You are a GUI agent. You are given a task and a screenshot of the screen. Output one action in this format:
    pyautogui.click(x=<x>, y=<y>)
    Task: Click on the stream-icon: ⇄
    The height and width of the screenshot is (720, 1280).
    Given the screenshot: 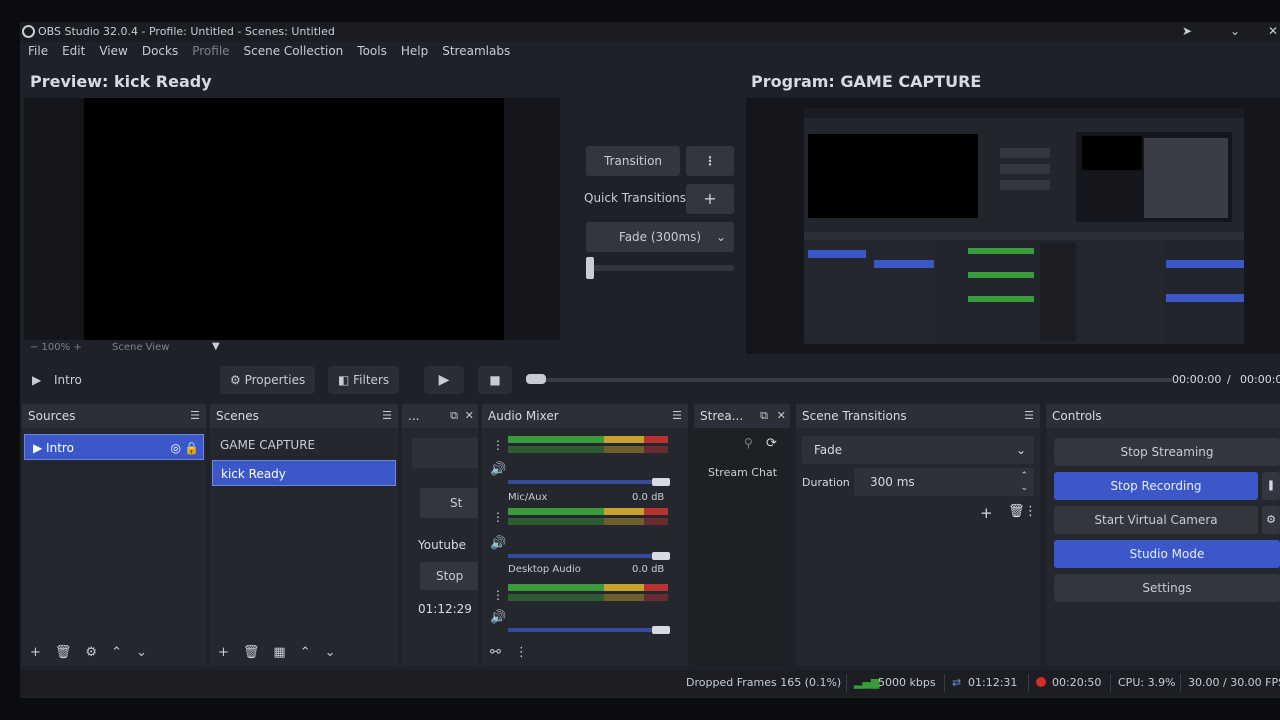 What is the action you would take?
    pyautogui.click(x=957, y=682)
    